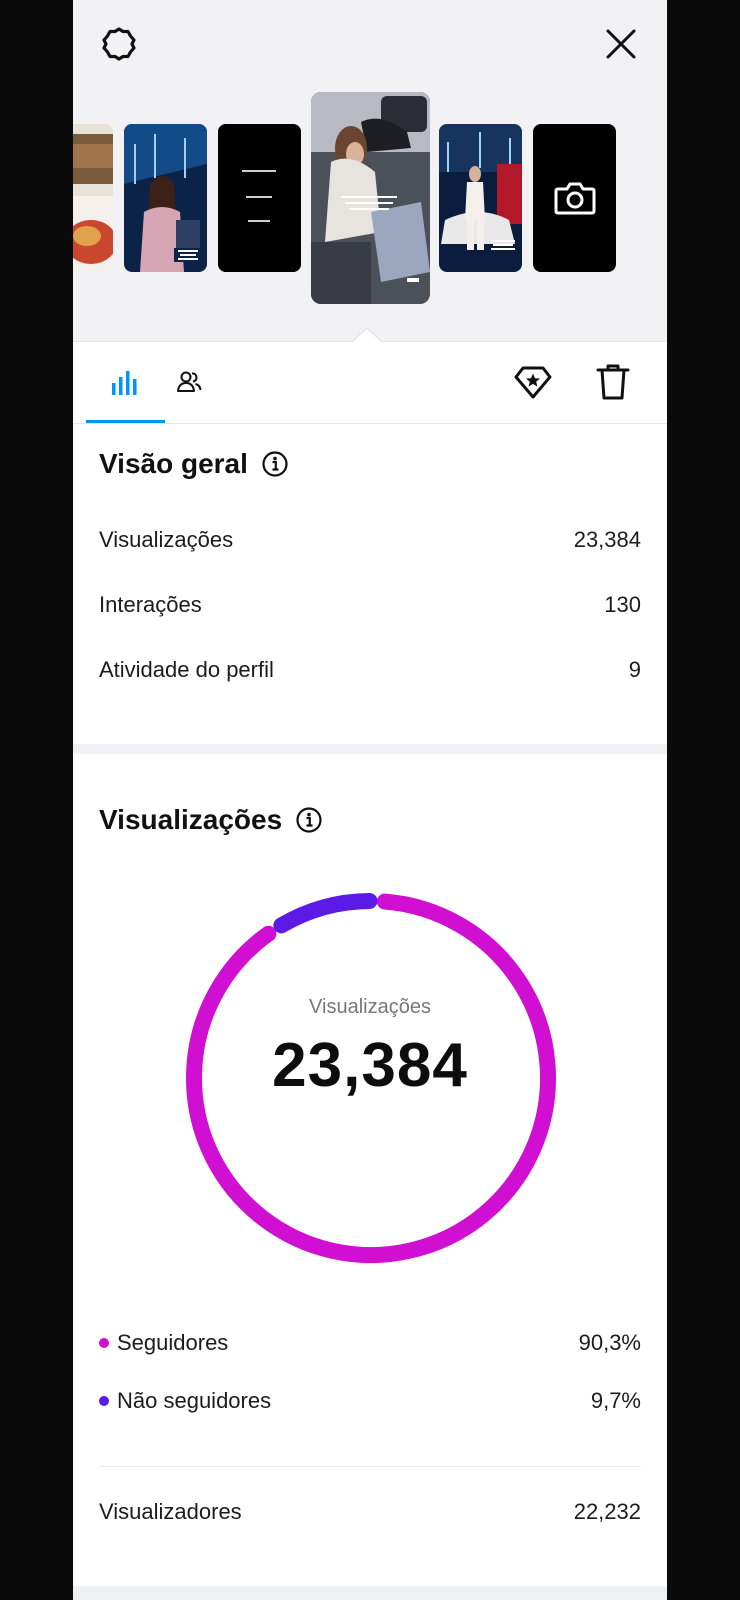  I want to click on settings-gear-icon, so click(119, 46).